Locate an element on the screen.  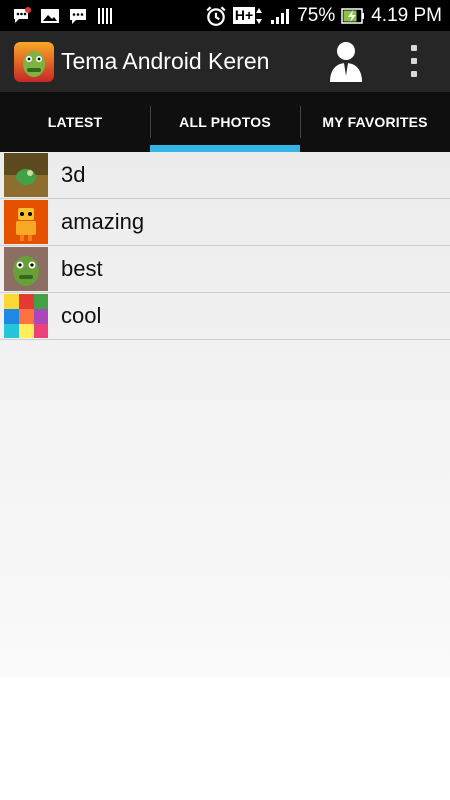
data-arrows-icon is located at coordinates (259, 15).